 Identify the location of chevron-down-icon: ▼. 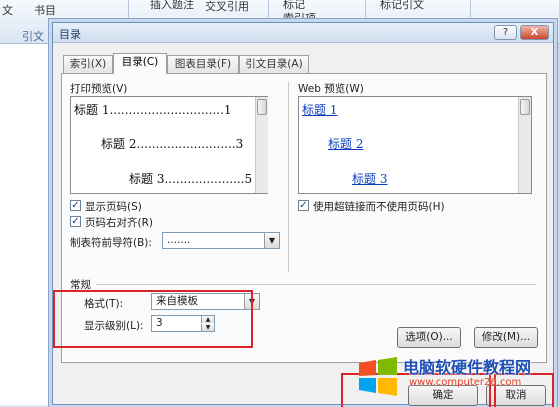
(271, 240).